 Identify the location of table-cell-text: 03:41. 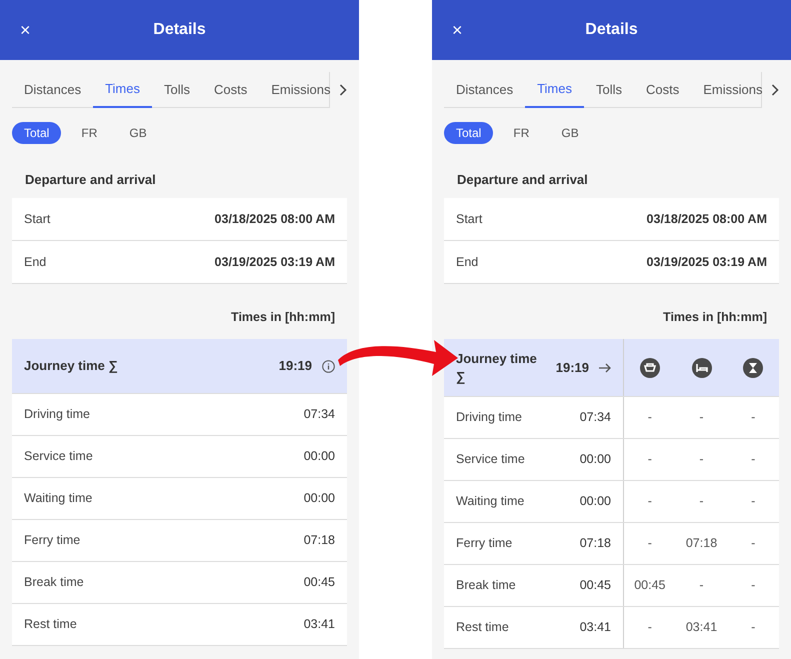
(702, 627).